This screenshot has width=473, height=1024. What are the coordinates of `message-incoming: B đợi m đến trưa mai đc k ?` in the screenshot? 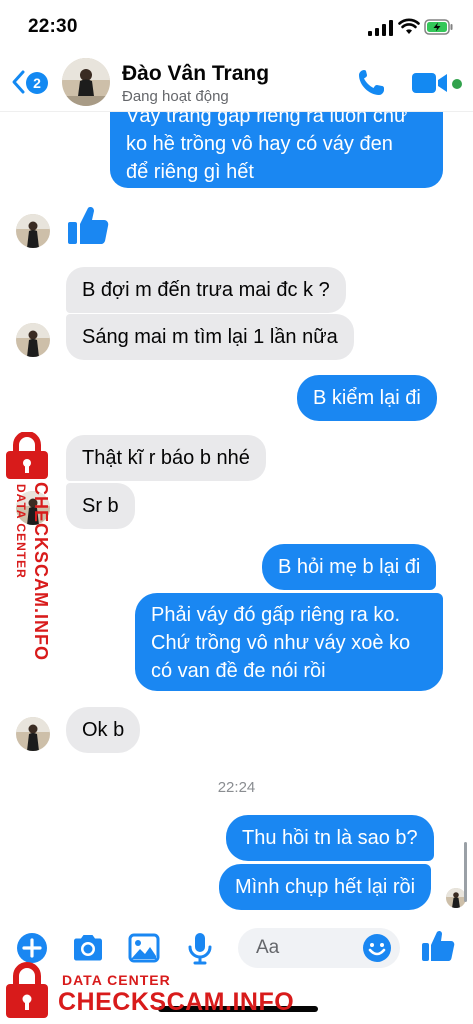 It's located at (206, 290).